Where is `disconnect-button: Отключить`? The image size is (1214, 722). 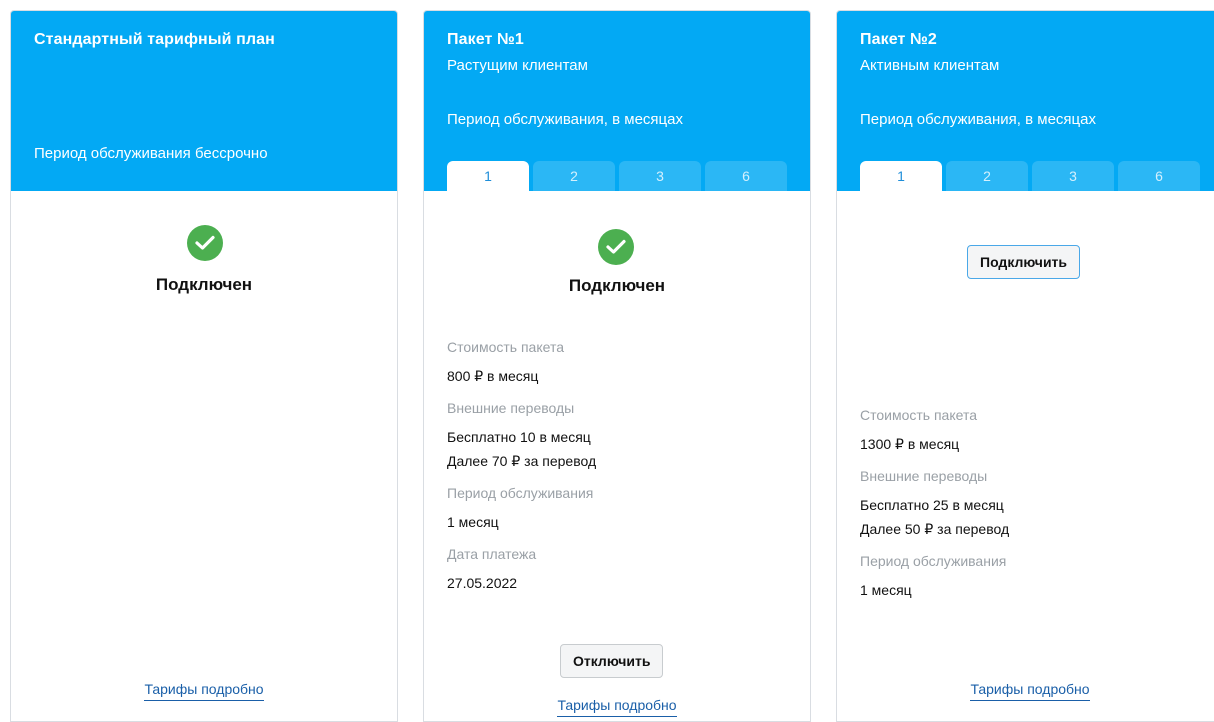
disconnect-button: Отключить is located at coordinates (612, 661).